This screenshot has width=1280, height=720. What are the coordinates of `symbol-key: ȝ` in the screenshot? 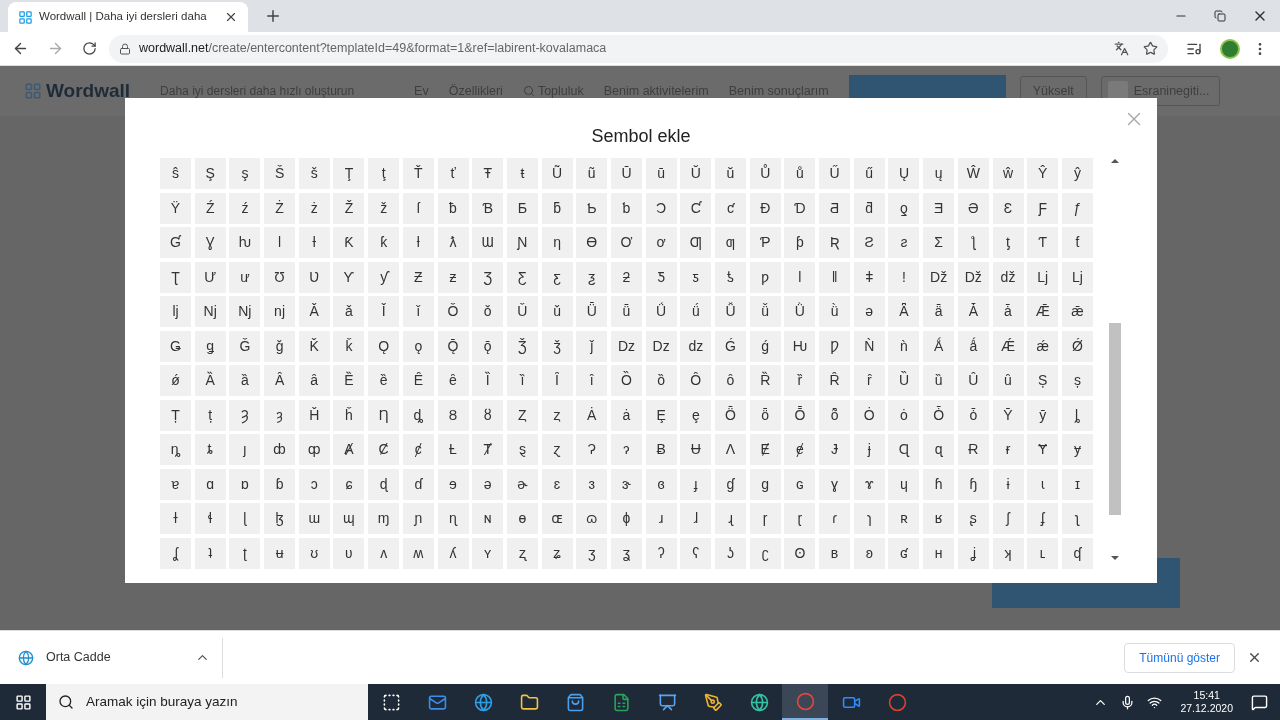 It's located at (280, 415).